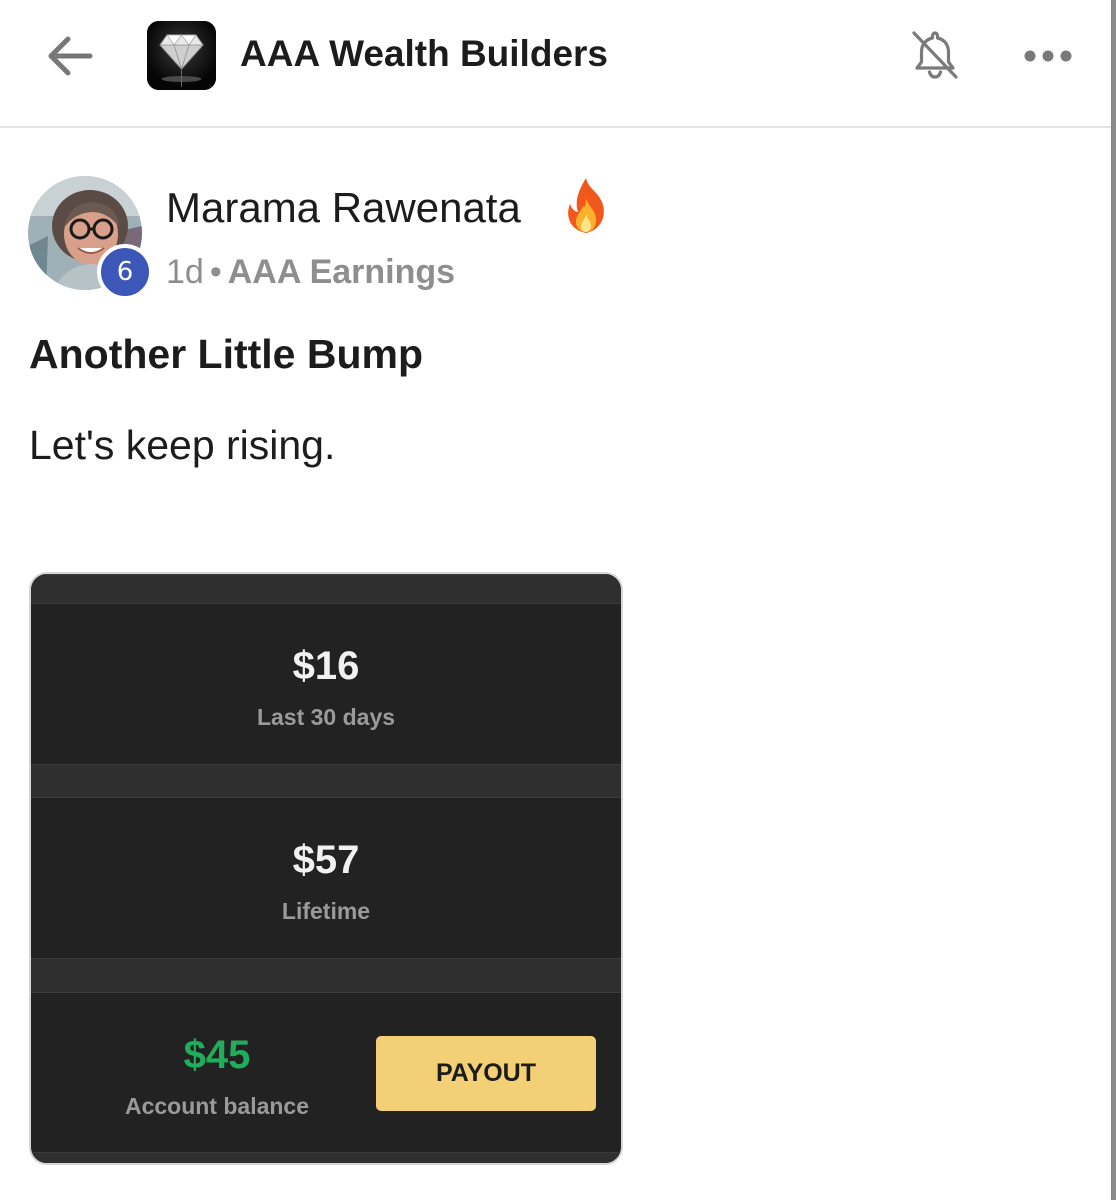 This screenshot has width=1116, height=1200. I want to click on author-level-badge: 6, so click(125, 272).